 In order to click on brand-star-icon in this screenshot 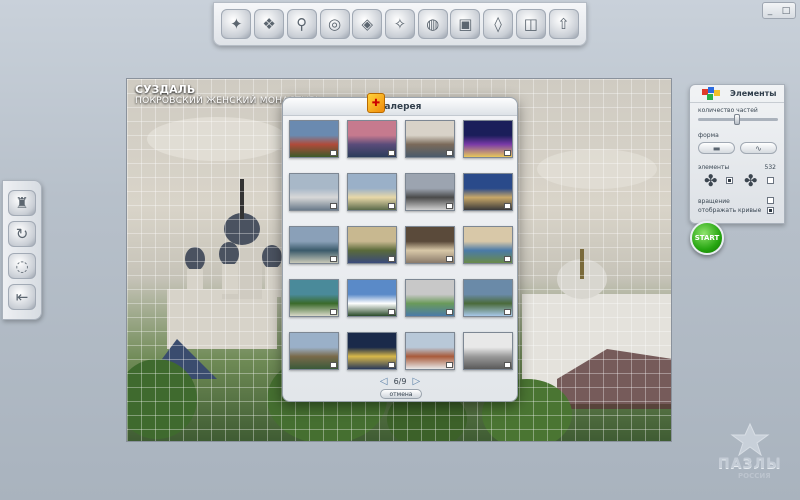, I will do `click(750, 439)`.